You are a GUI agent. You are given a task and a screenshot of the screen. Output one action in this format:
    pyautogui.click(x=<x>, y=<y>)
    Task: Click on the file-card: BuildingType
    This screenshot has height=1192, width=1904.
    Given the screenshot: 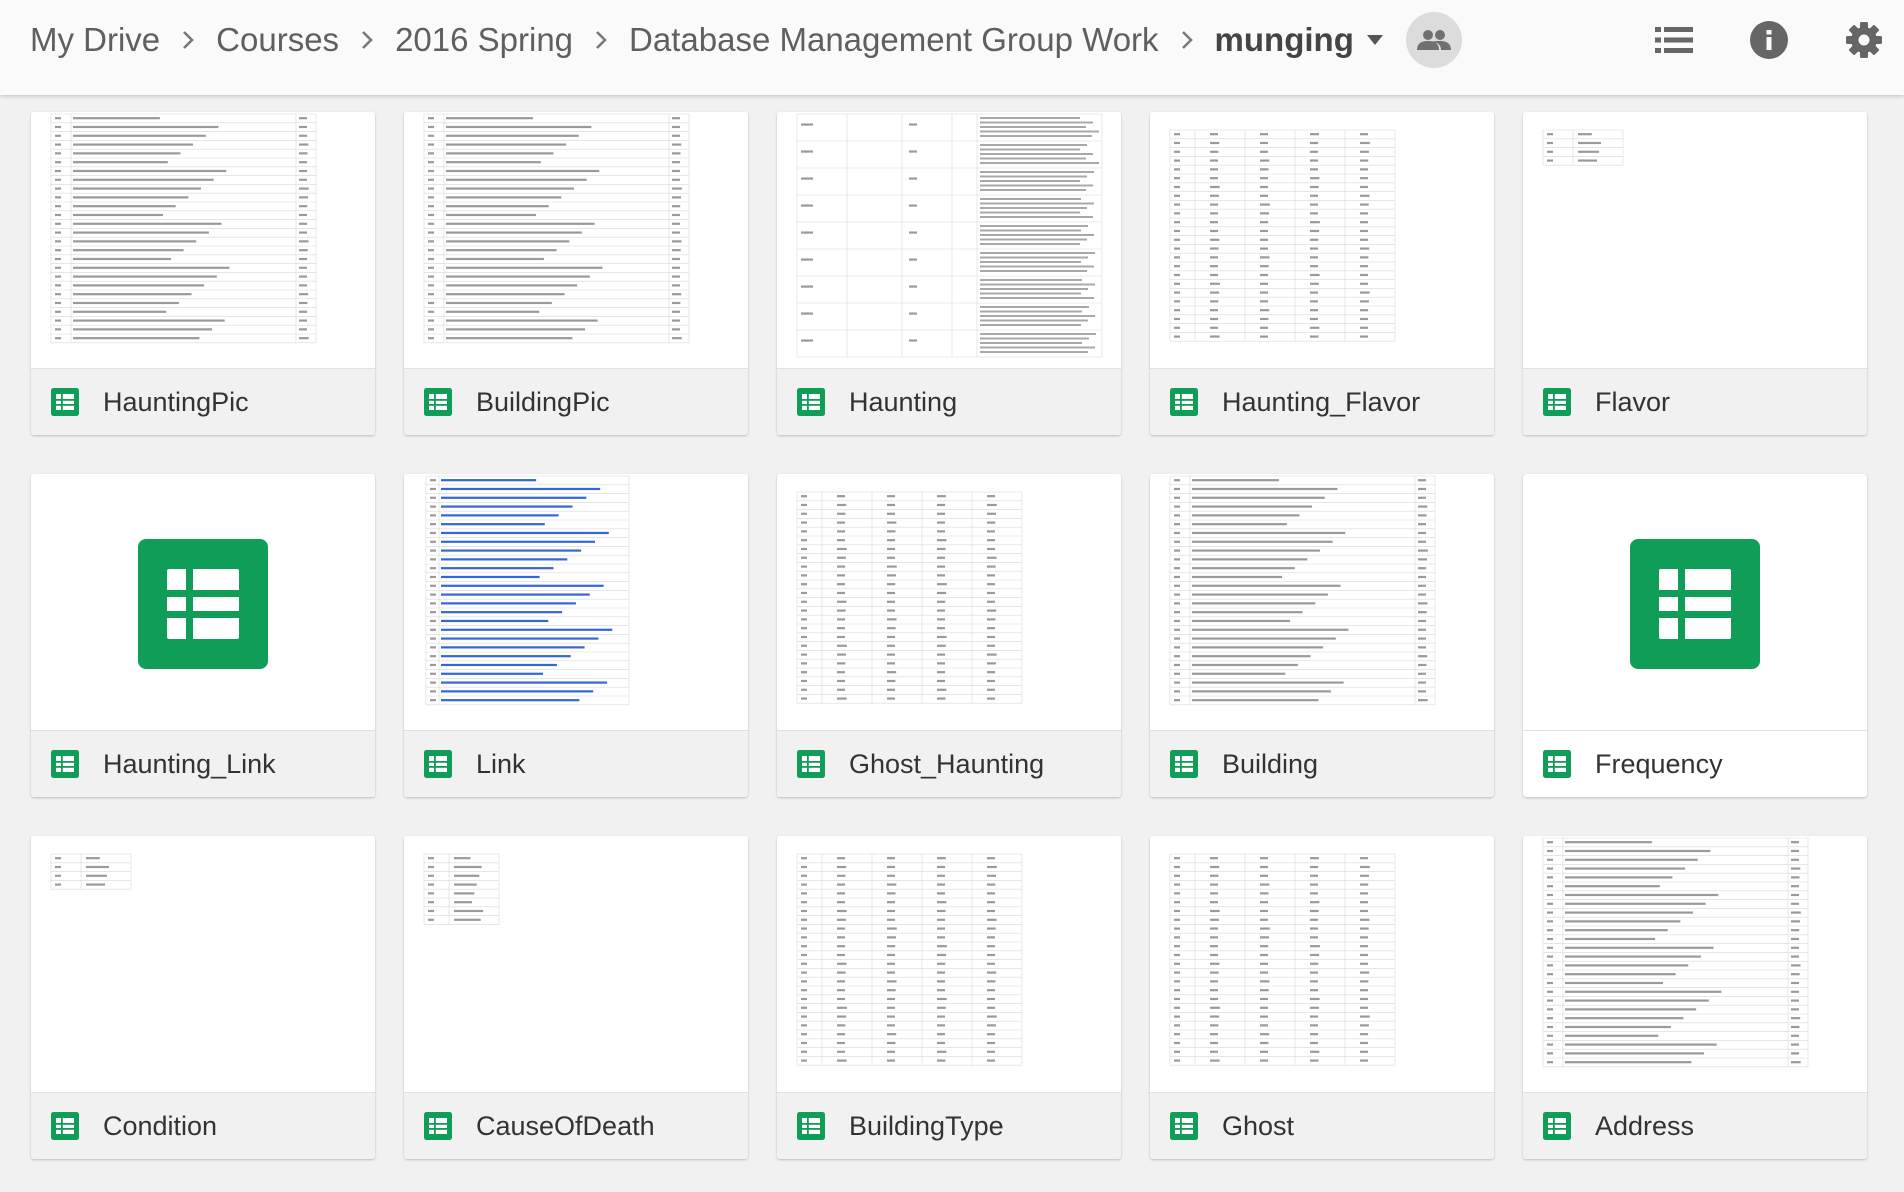 What is the action you would take?
    pyautogui.click(x=949, y=997)
    